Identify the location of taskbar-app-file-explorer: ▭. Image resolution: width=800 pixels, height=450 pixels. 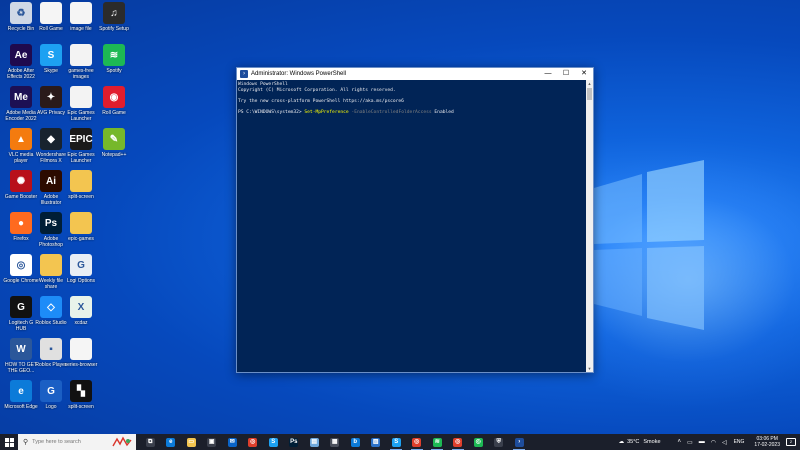
(191, 442).